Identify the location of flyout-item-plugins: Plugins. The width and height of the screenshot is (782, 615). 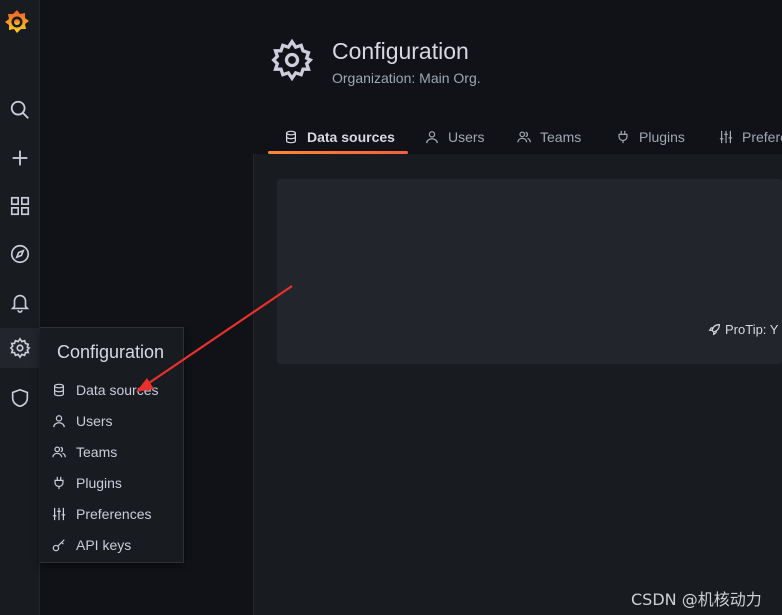
(111, 483).